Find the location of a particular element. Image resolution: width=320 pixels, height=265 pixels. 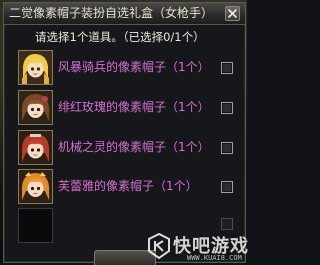

list-item: 芙蕾雅的像素帽子（1个） is located at coordinates (127, 186).